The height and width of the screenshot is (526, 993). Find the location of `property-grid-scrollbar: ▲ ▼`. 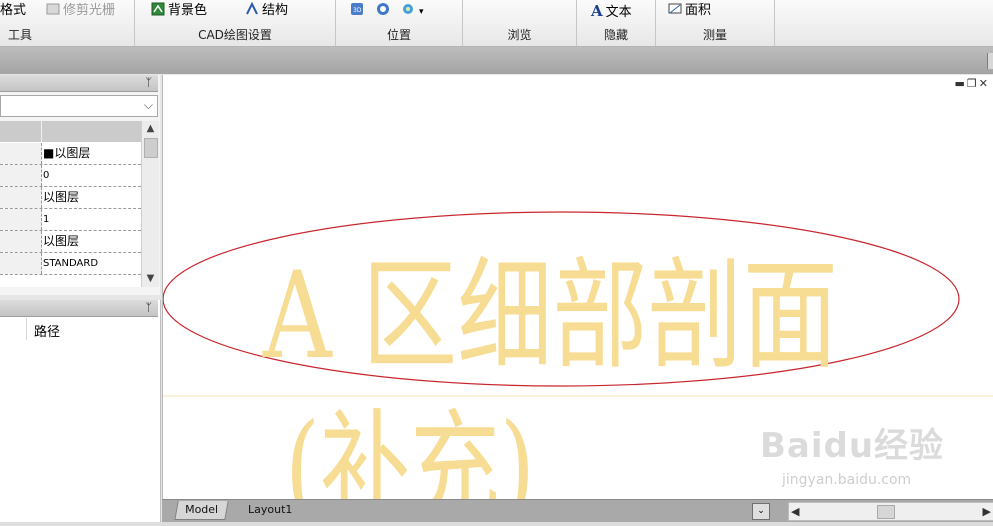

property-grid-scrollbar: ▲ ▼ is located at coordinates (150, 204).